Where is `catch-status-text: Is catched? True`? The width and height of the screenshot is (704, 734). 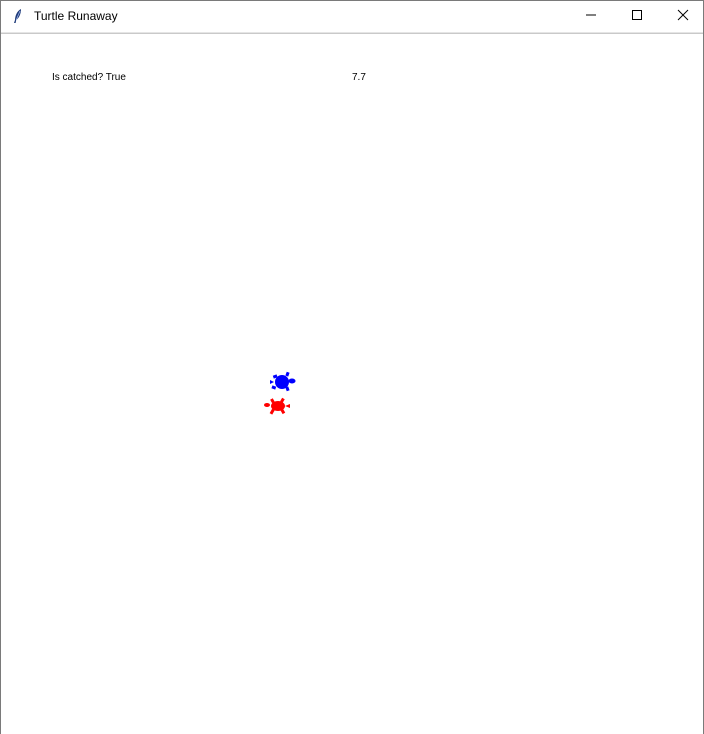
catch-status-text: Is catched? True is located at coordinates (89, 77).